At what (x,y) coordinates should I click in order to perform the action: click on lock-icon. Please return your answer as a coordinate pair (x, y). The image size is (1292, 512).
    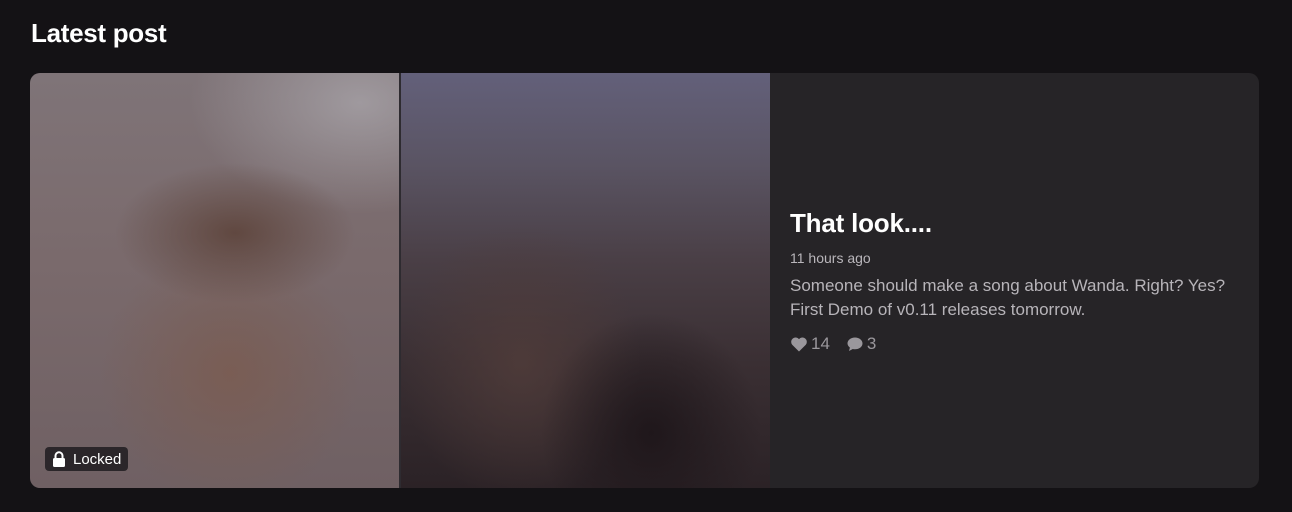
    Looking at the image, I should click on (59, 459).